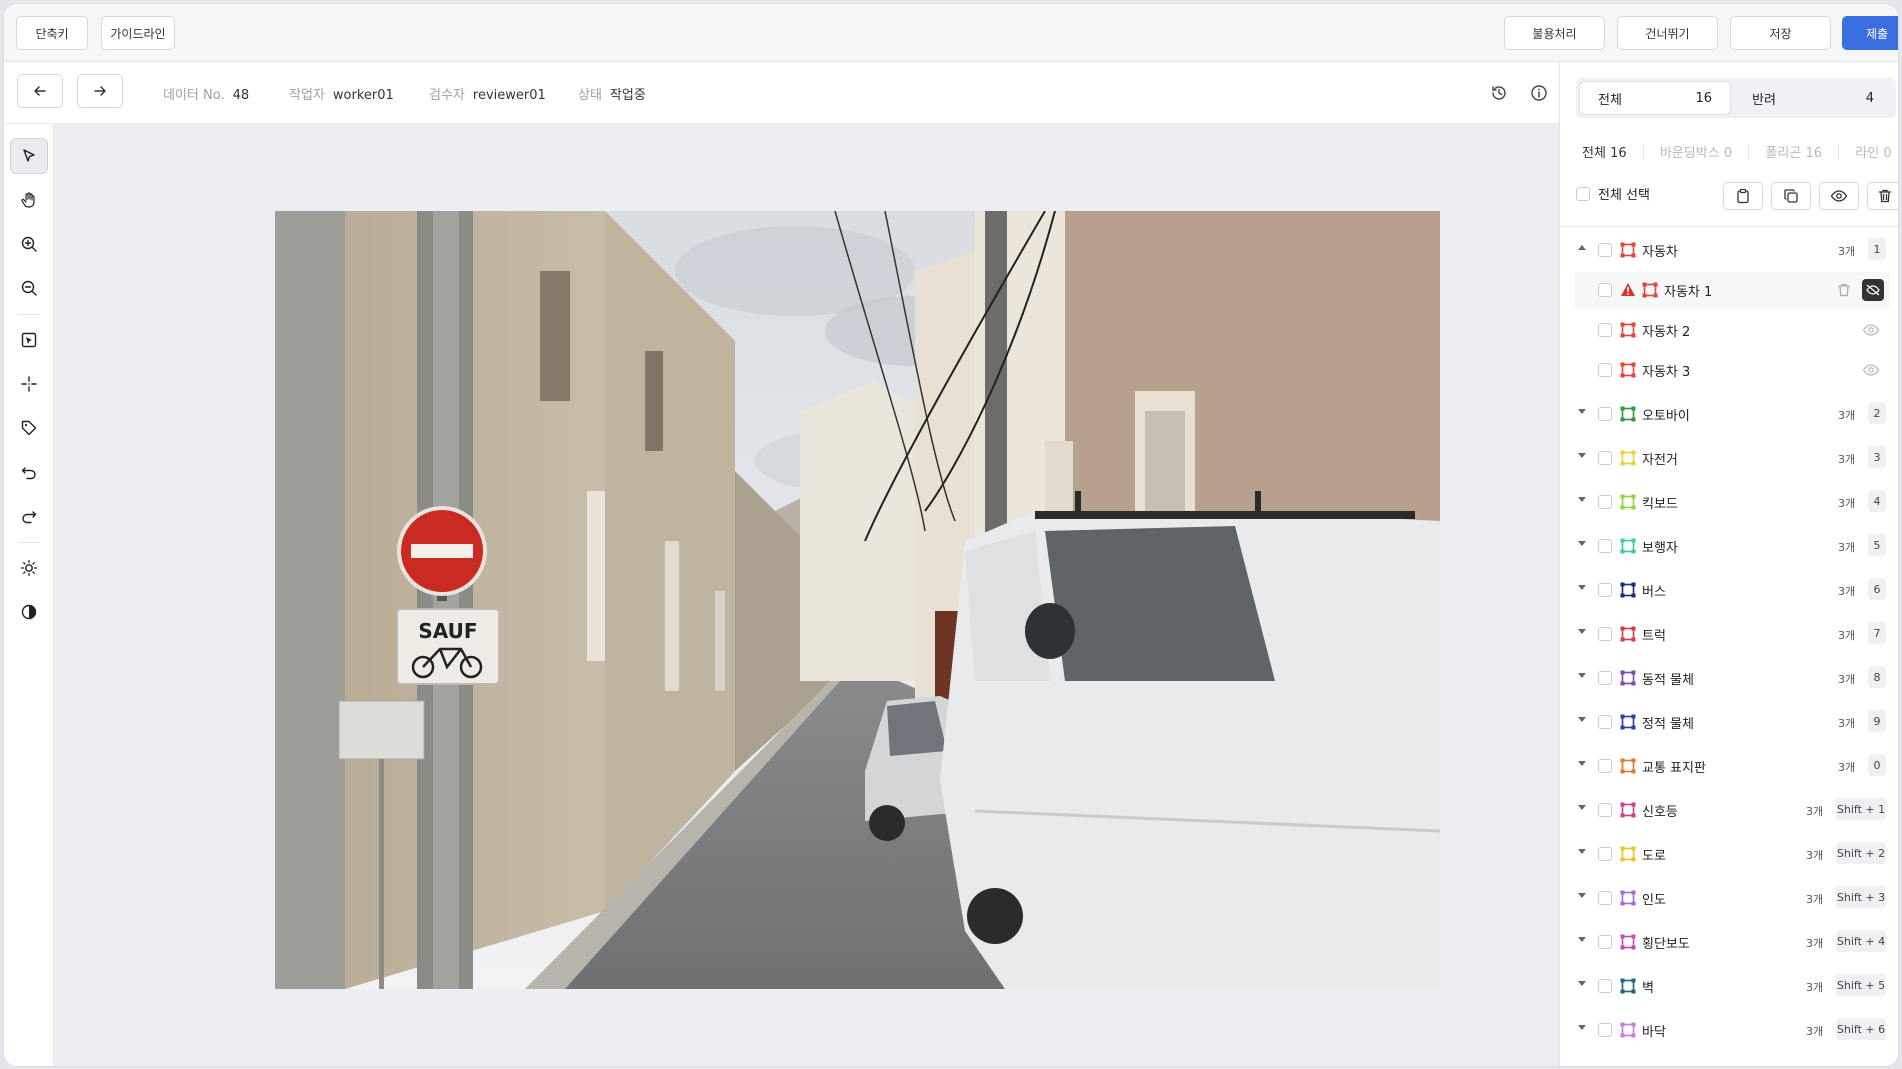  I want to click on next-button, so click(100, 91).